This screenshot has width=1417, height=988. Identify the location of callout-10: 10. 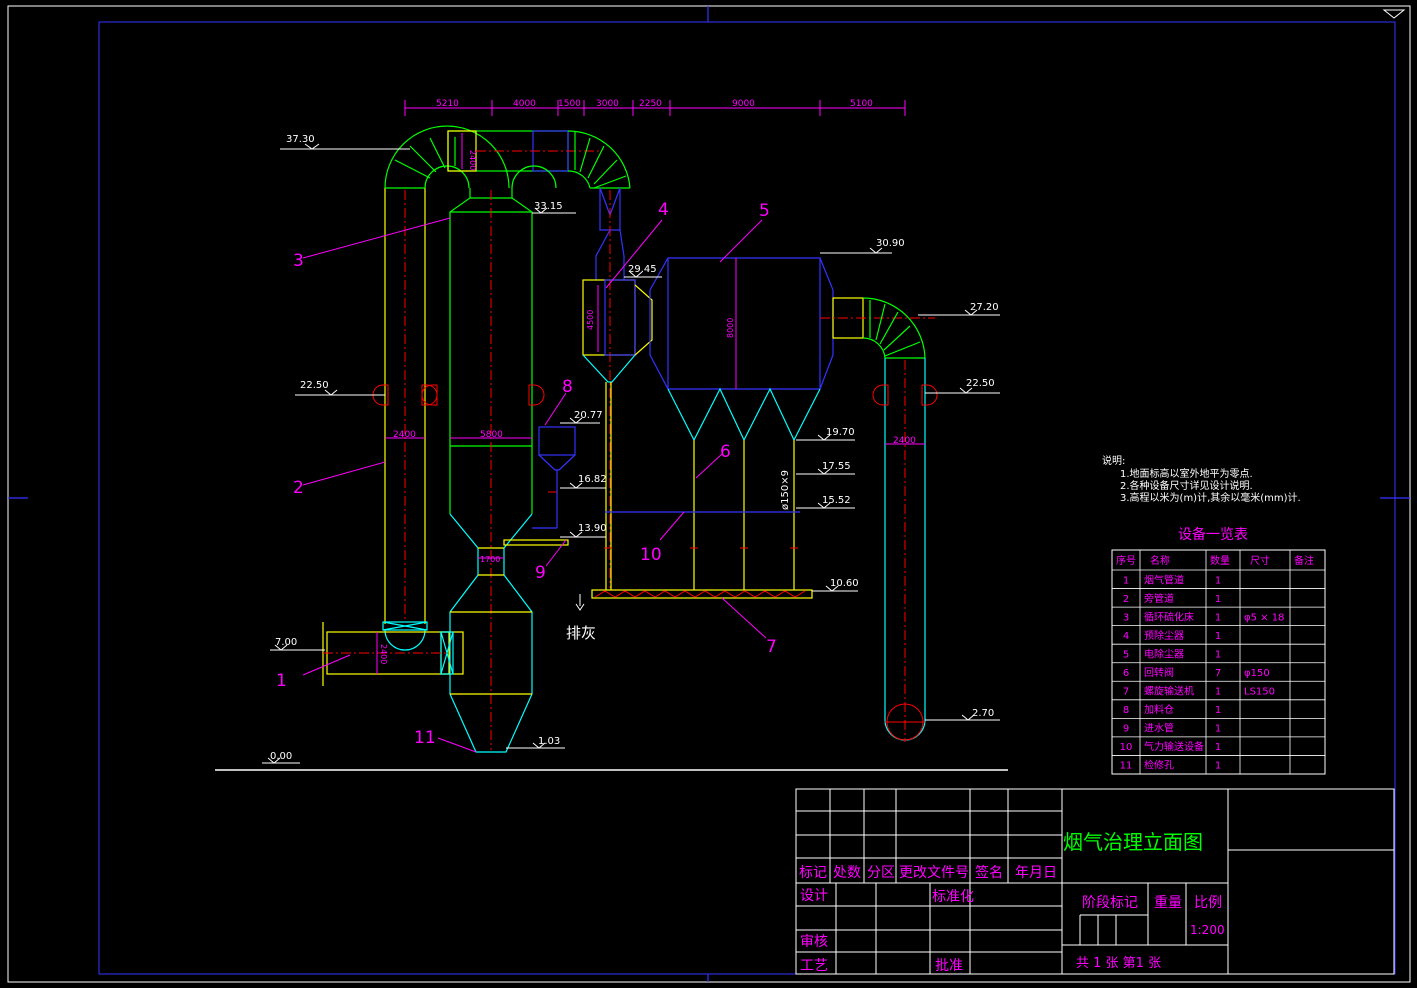
(651, 555).